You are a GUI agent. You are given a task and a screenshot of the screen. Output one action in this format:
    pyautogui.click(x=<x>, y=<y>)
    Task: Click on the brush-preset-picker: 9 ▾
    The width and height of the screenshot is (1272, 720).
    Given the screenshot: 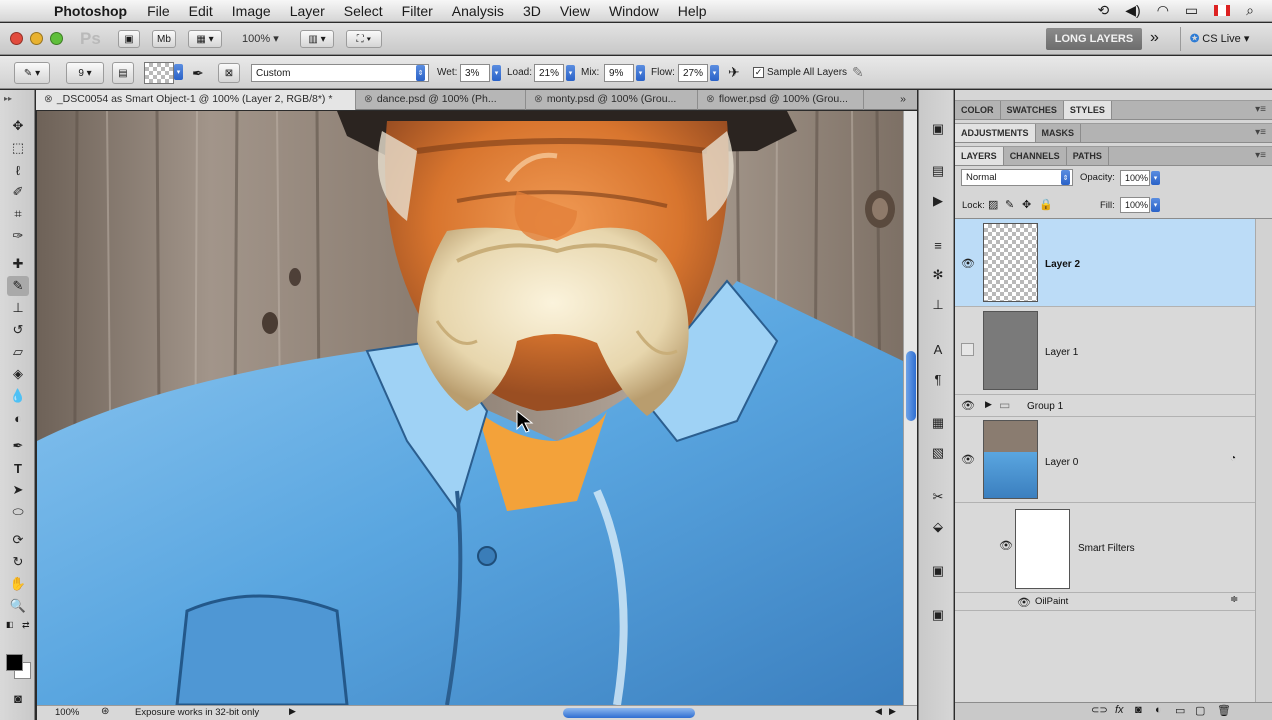 What is the action you would take?
    pyautogui.click(x=85, y=73)
    